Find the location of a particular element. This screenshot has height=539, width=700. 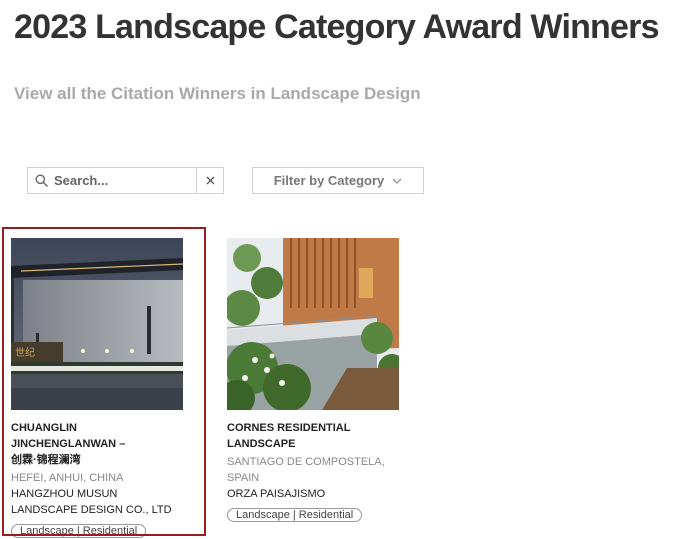

card-location: HEFEI, ANHUI, CHINA is located at coordinates (67, 478).